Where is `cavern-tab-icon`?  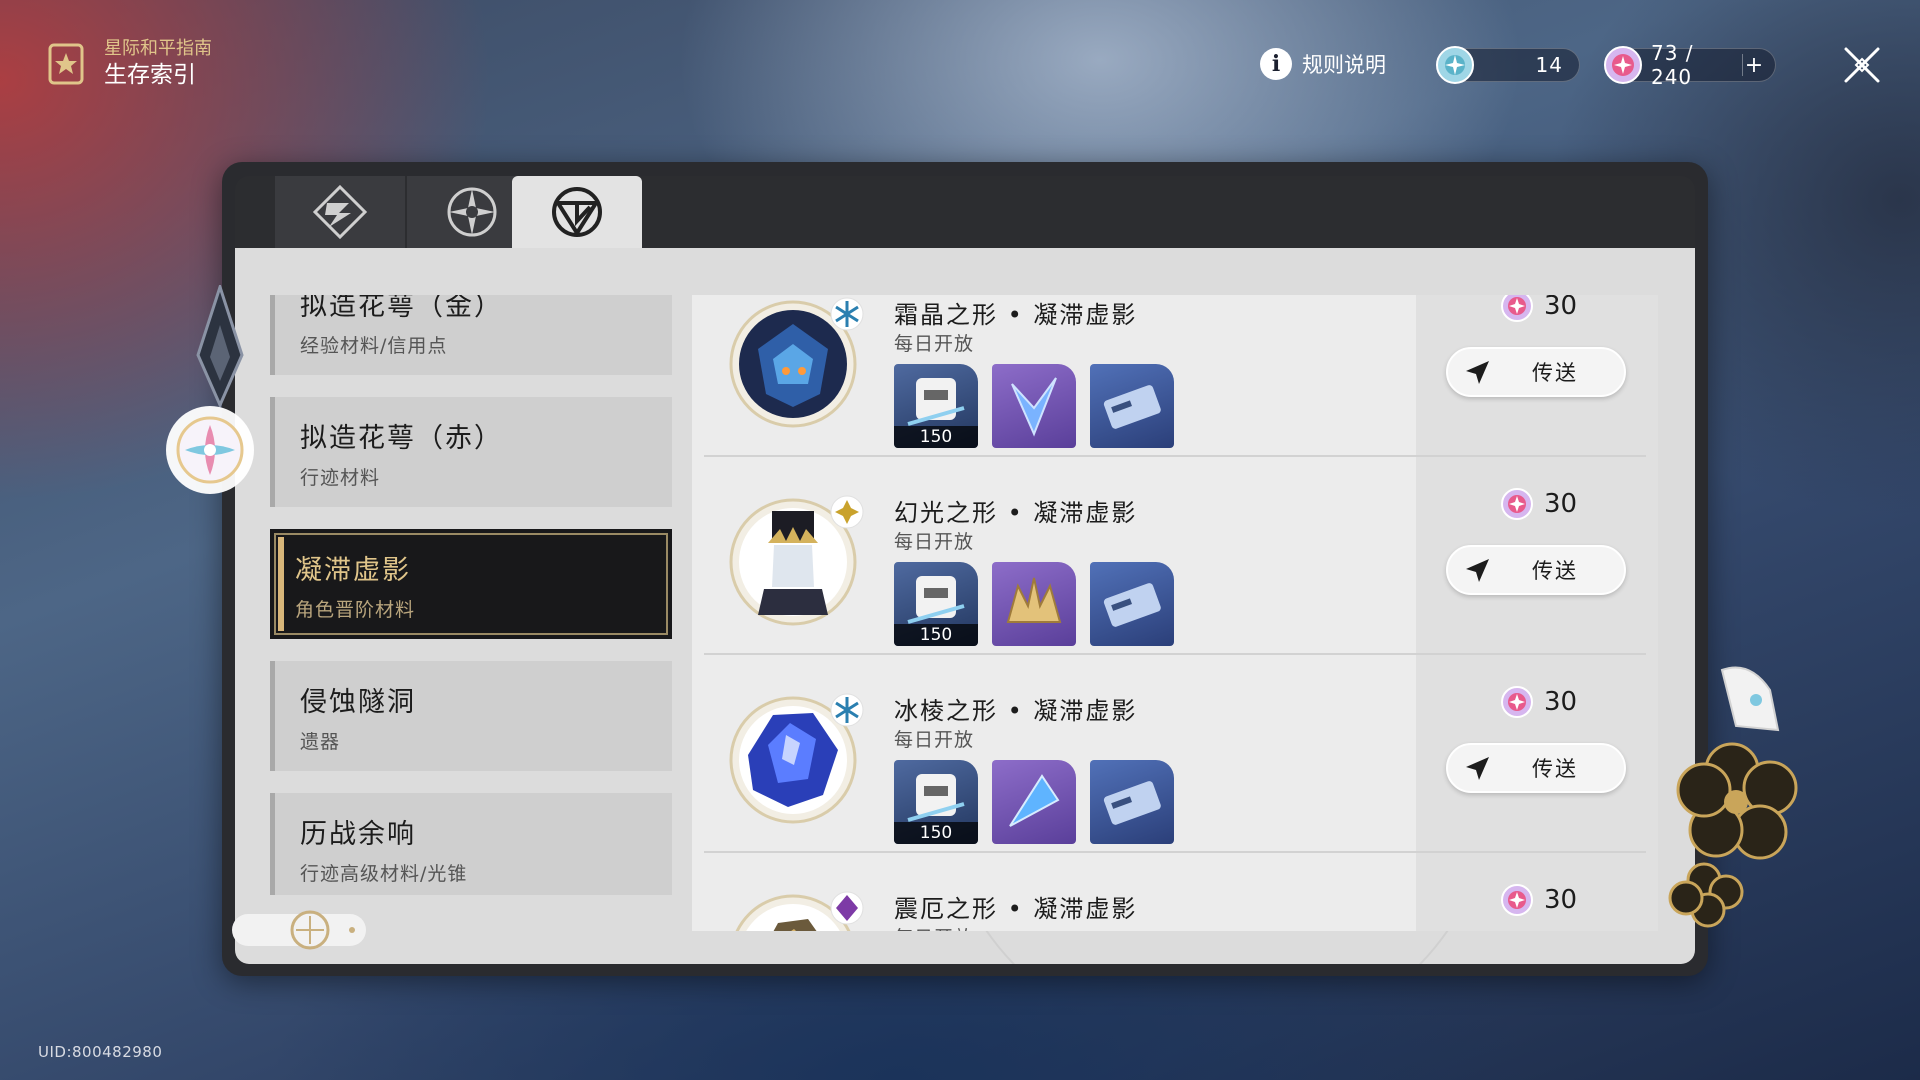
cavern-tab-icon is located at coordinates (340, 212).